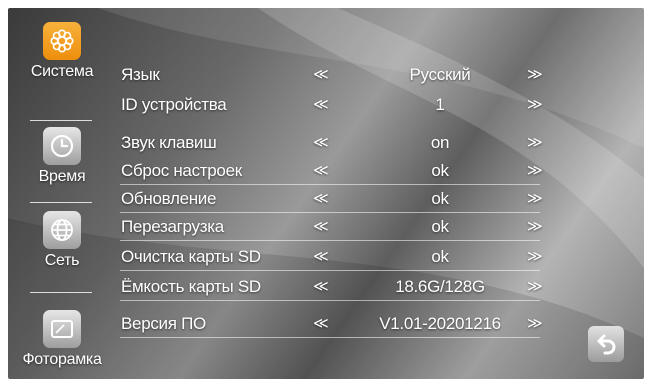 The height and width of the screenshot is (387, 658). Describe the element at coordinates (331, 324) in the screenshot. I see `setting-row-firmware-version: Версия ПО ≪ V1.01-20201216 ≫` at that location.